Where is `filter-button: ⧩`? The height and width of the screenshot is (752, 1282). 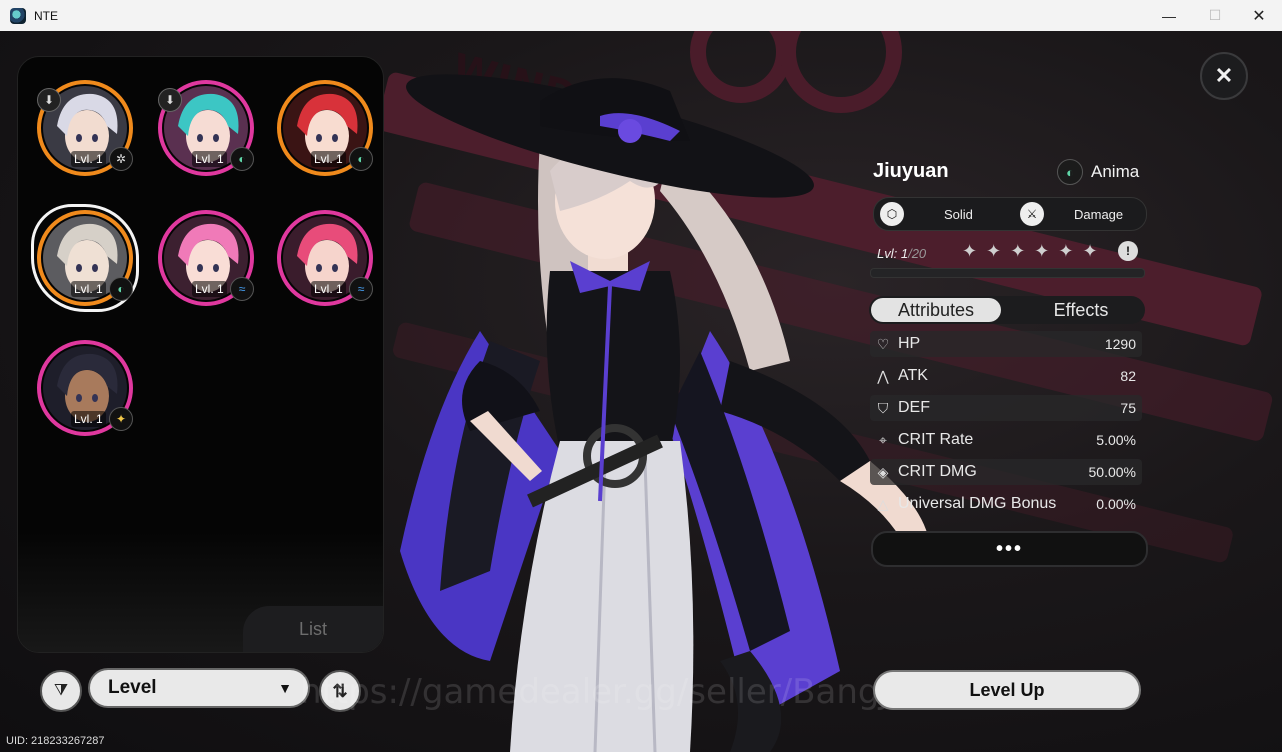
filter-button: ⧩ is located at coordinates (61, 691).